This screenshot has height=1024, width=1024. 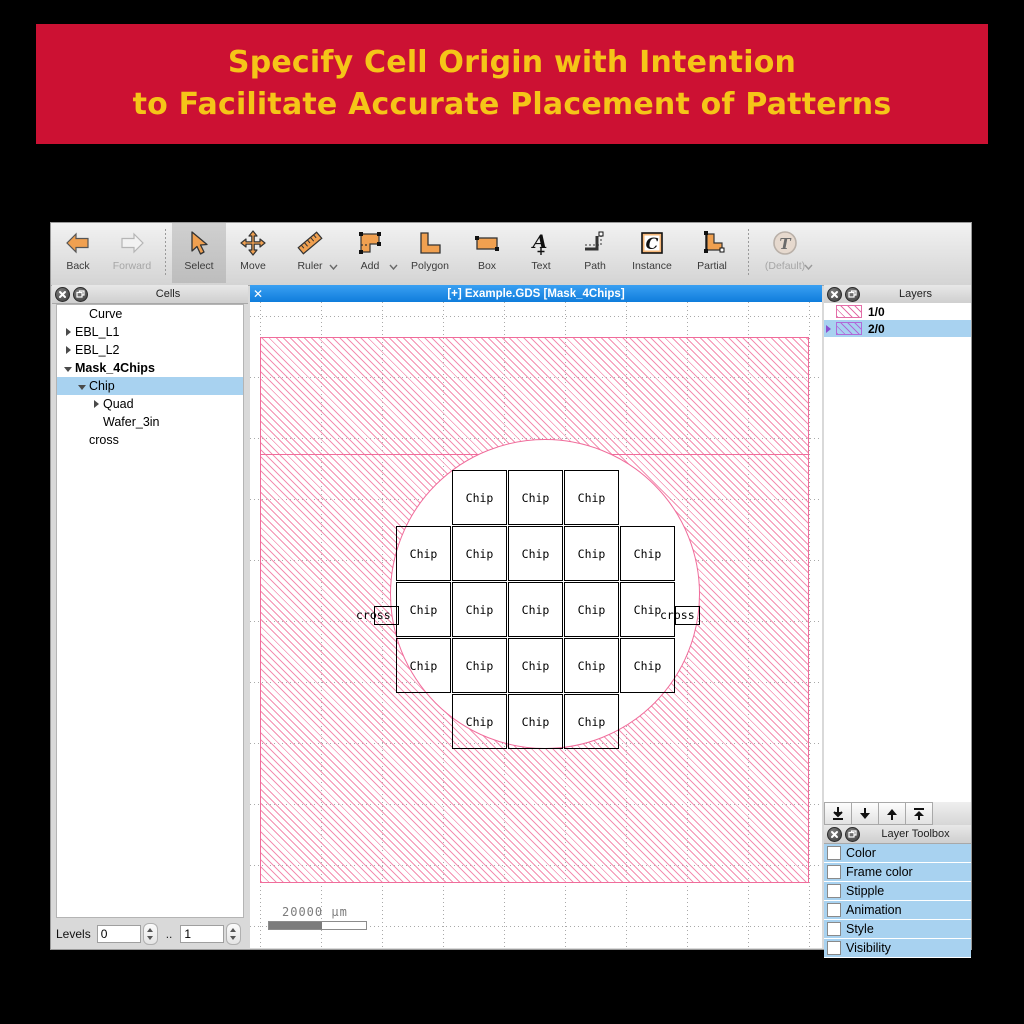 What do you see at coordinates (199, 253) in the screenshot?
I see `toolbar-button-select: Select` at bounding box center [199, 253].